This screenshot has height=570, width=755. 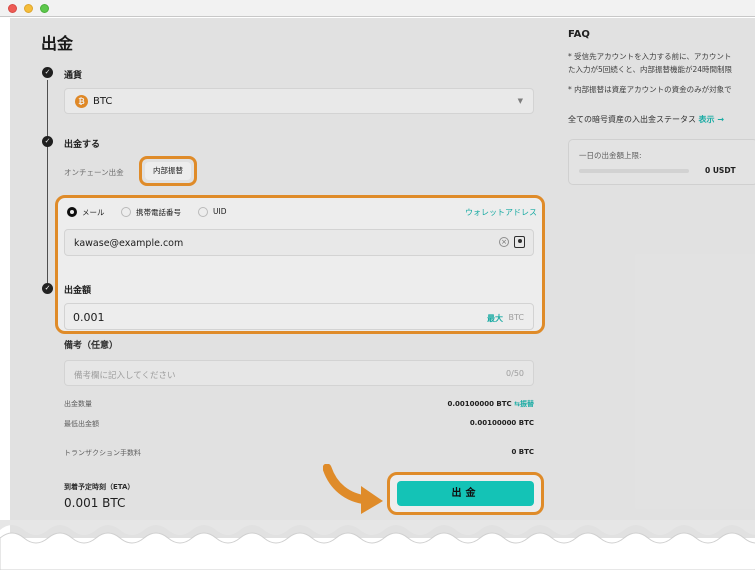 I want to click on recipient-type-radios: メール 携帯電話番号 UID ウォレットアドレス, so click(x=302, y=212).